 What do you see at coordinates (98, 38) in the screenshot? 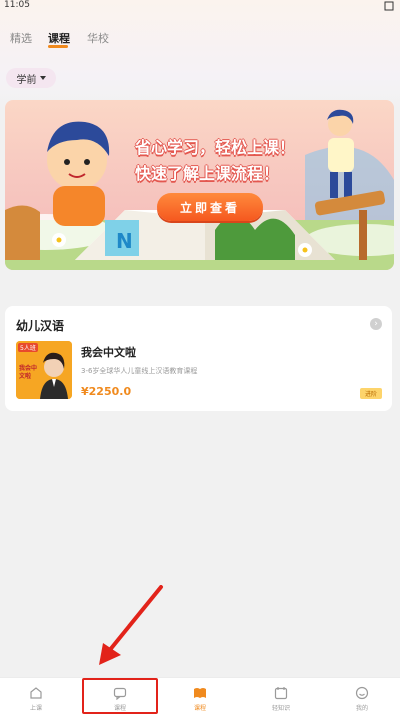
I see `tab-chinese-school: 华校` at bounding box center [98, 38].